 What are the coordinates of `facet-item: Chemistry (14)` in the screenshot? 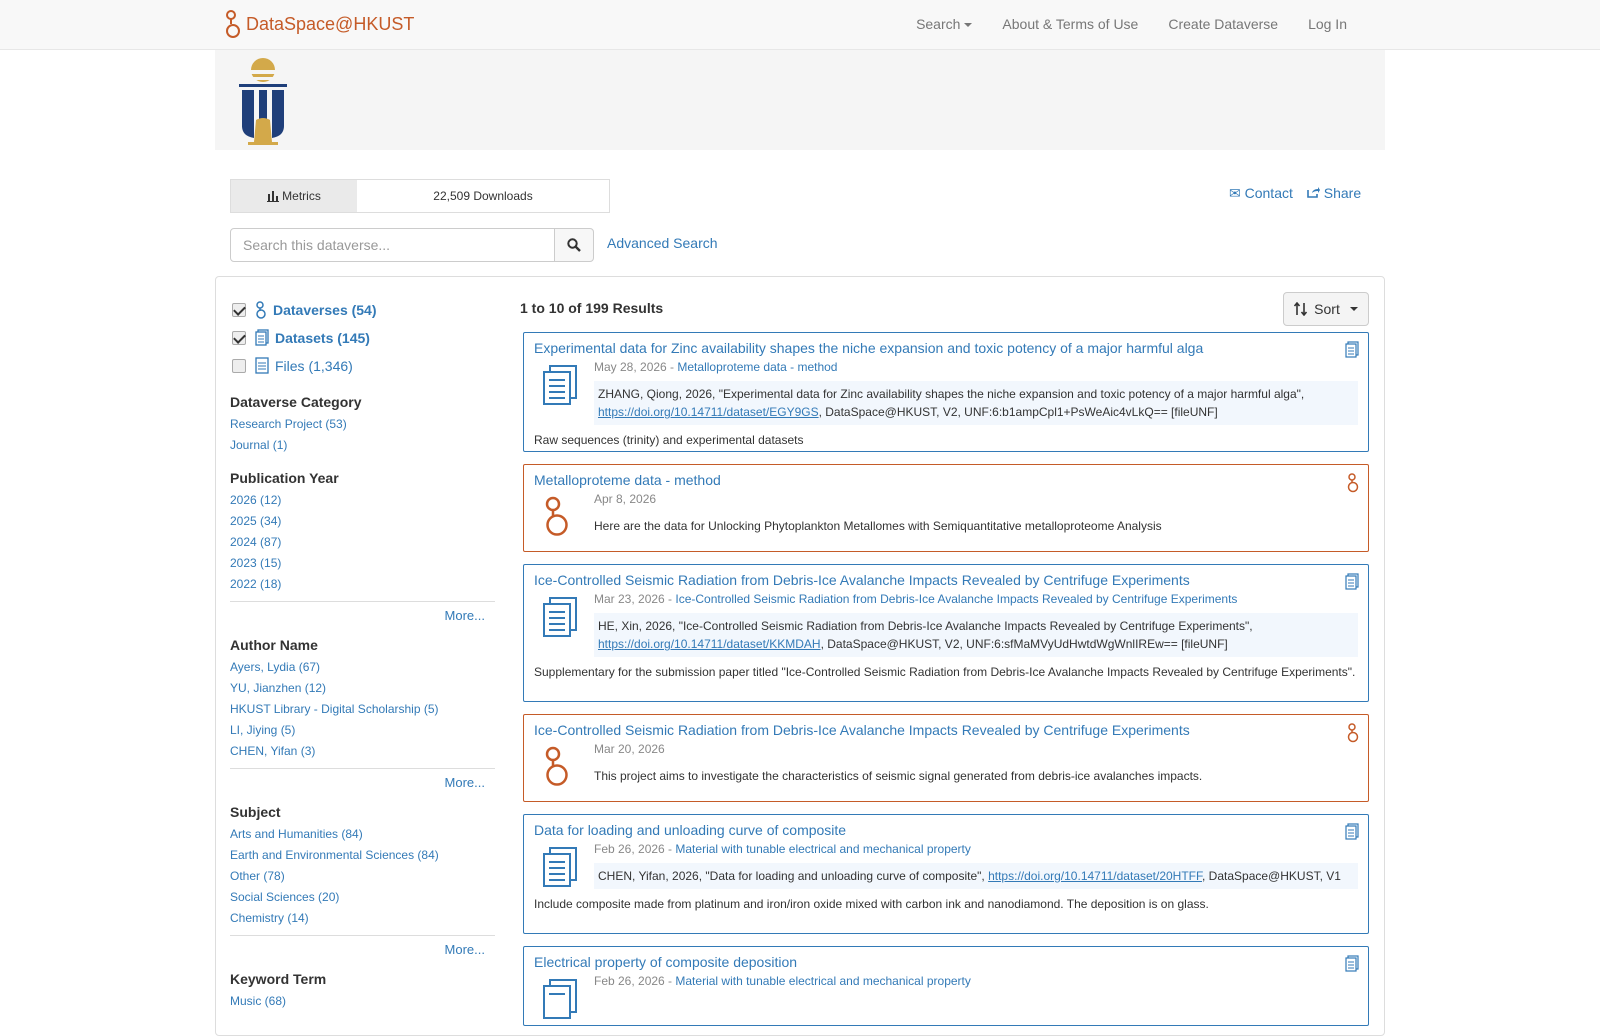 It's located at (361, 918).